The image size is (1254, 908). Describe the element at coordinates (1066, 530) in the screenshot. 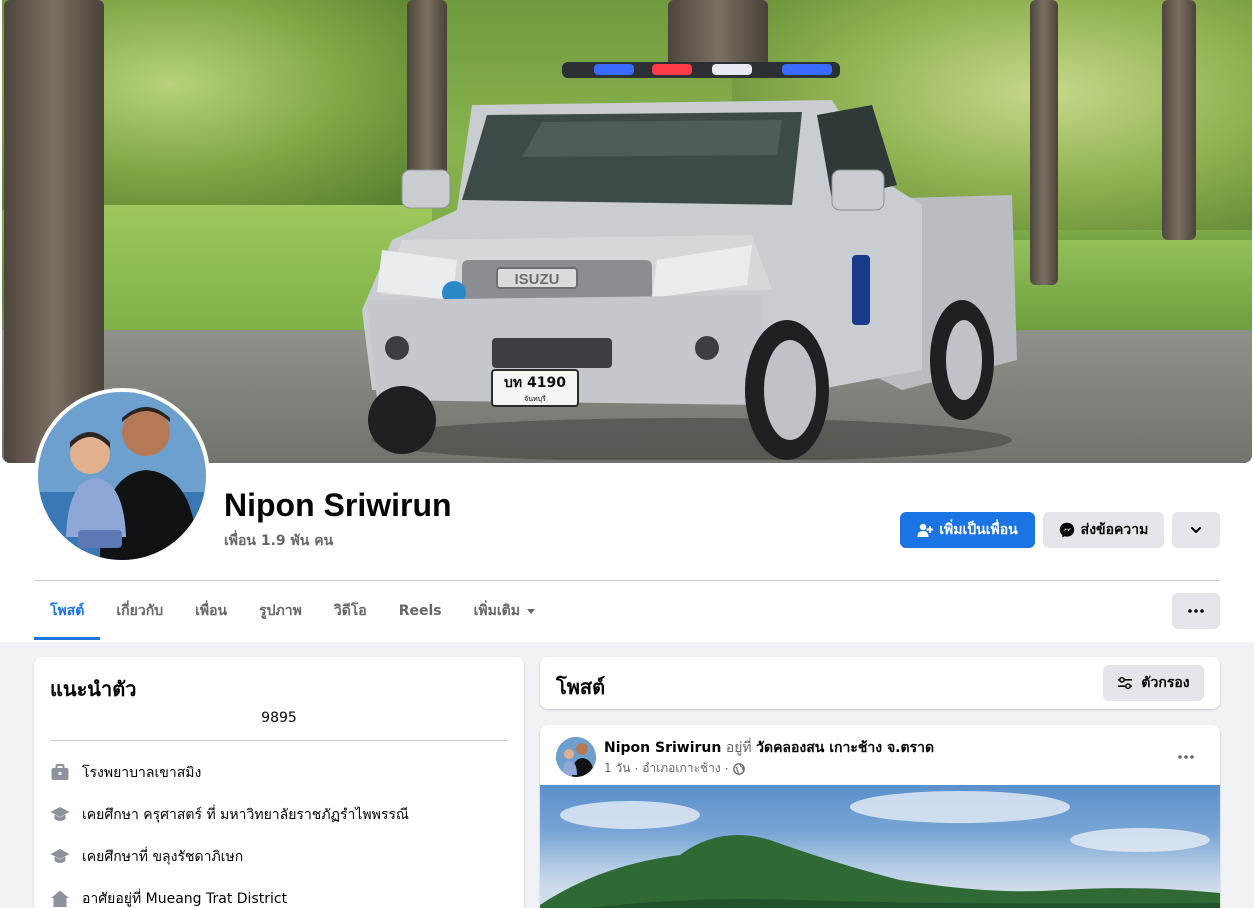

I see `messenger-icon` at that location.